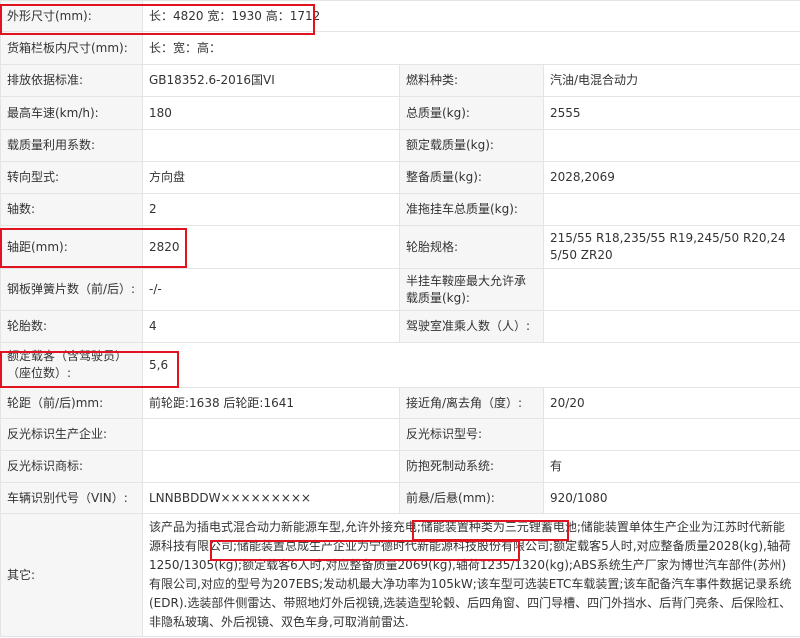 The width and height of the screenshot is (800, 638). I want to click on spec-row-seats: 额定载客（含驾驶员）（座位数）: 5,6, so click(400, 365).